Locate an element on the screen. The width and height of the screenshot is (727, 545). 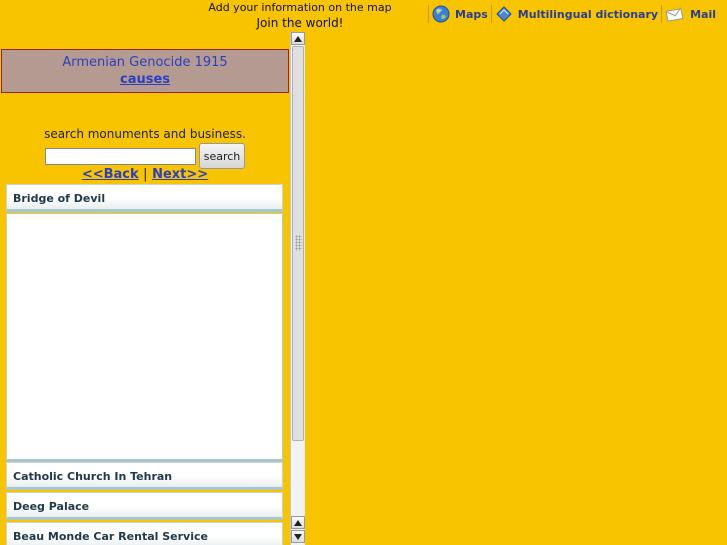
list-item-catholic-church: Catholic Church In Tehran is located at coordinates (144, 476).